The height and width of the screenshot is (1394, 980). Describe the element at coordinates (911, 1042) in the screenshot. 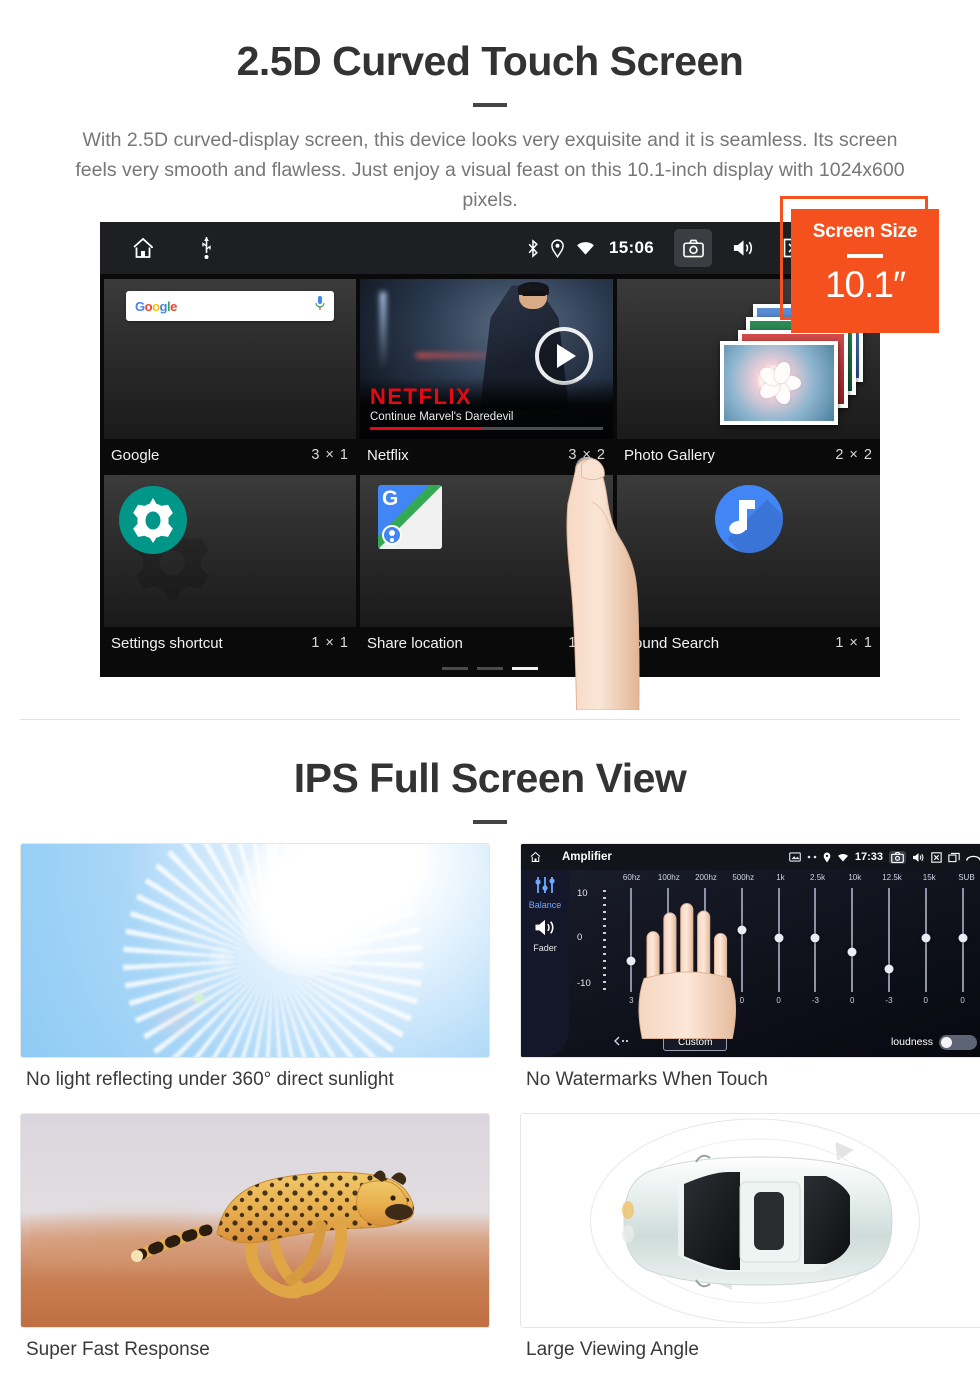

I see `loudness-label: loudness` at that location.